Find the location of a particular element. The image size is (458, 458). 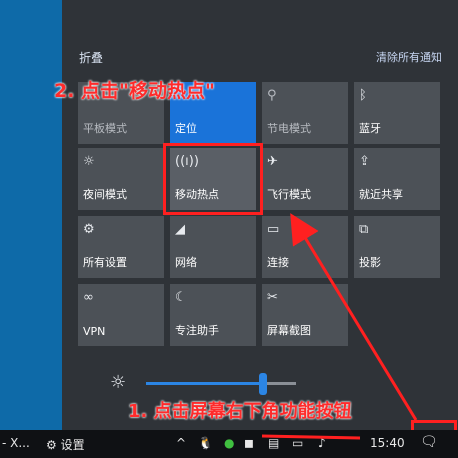

show-hidden-icons-chevron: ^ is located at coordinates (181, 443).